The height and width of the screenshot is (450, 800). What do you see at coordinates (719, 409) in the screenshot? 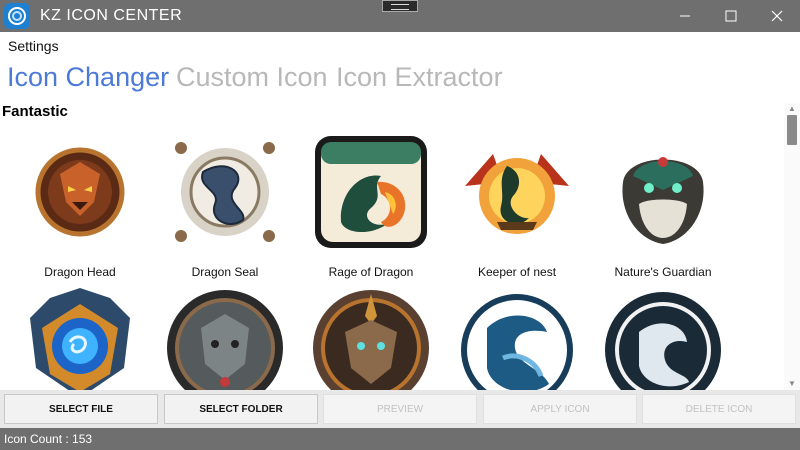
I see `delete-icon-button: DELETE ICON` at bounding box center [719, 409].